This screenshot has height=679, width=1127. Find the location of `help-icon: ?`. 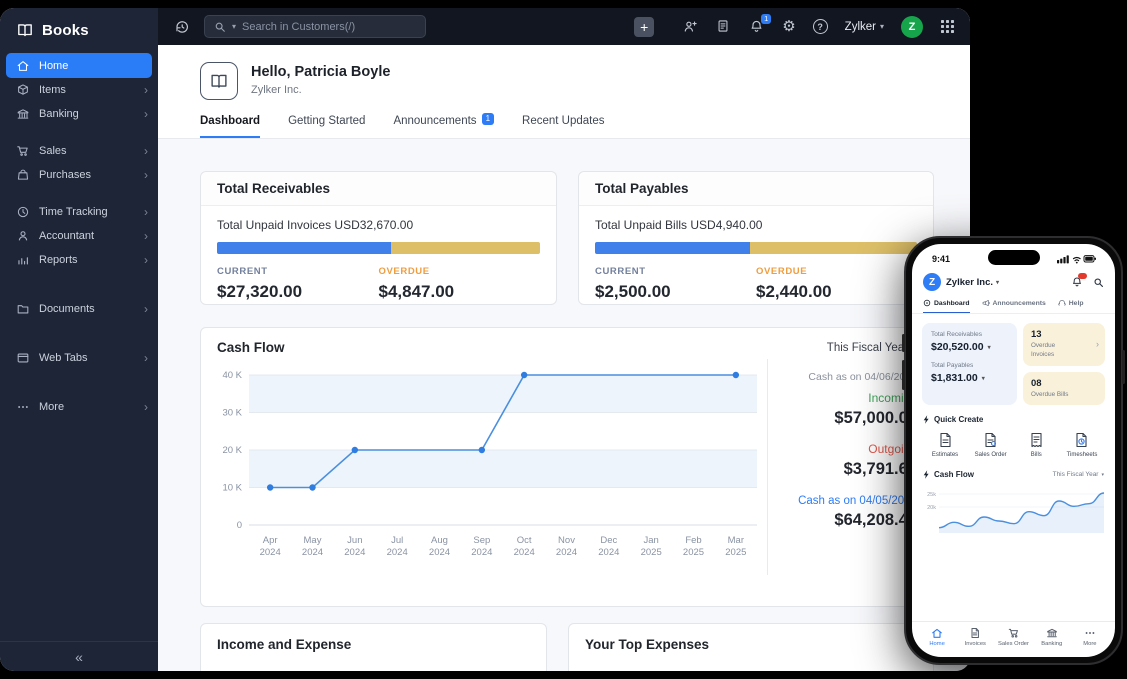

help-icon: ? is located at coordinates (820, 26).